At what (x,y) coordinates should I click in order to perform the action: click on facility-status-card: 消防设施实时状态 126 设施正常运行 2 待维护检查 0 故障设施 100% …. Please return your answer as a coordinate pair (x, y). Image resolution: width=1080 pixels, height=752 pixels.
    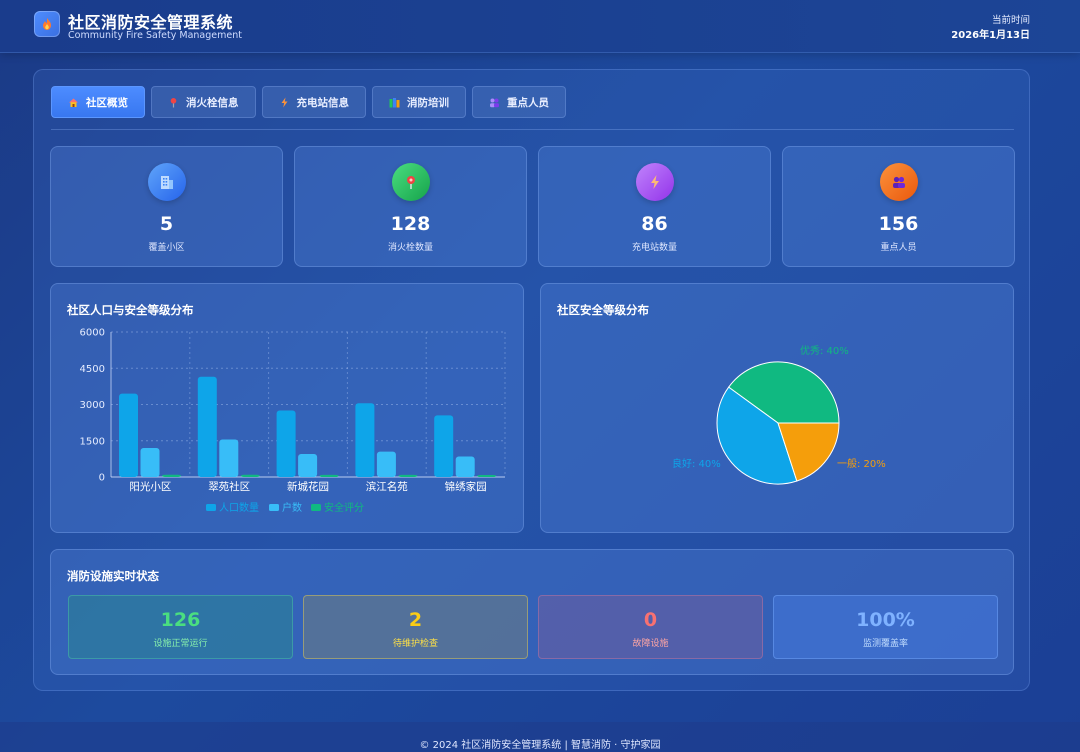
    Looking at the image, I should click on (532, 612).